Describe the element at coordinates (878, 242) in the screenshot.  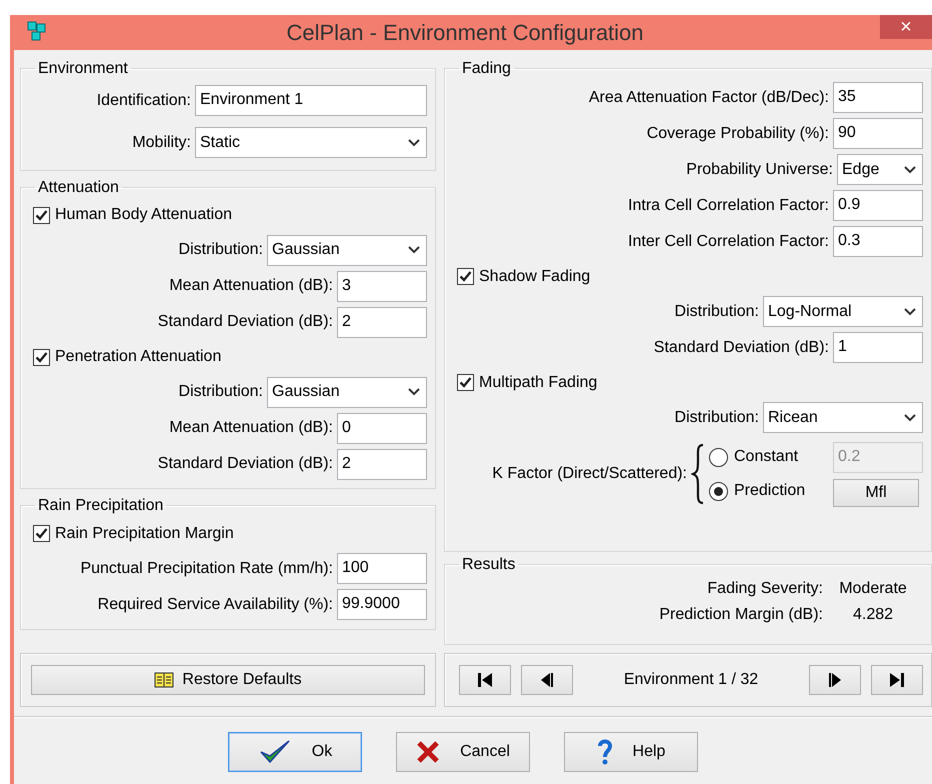
I see `input-field: 0.3` at that location.